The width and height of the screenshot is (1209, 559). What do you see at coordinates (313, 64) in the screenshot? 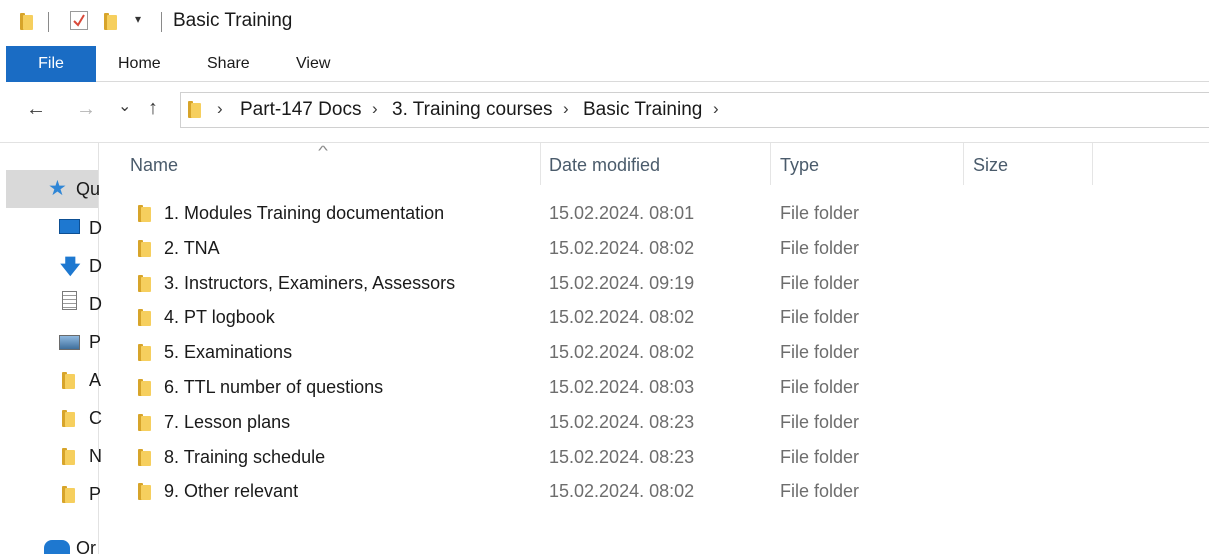
I see `tab-view: View` at bounding box center [313, 64].